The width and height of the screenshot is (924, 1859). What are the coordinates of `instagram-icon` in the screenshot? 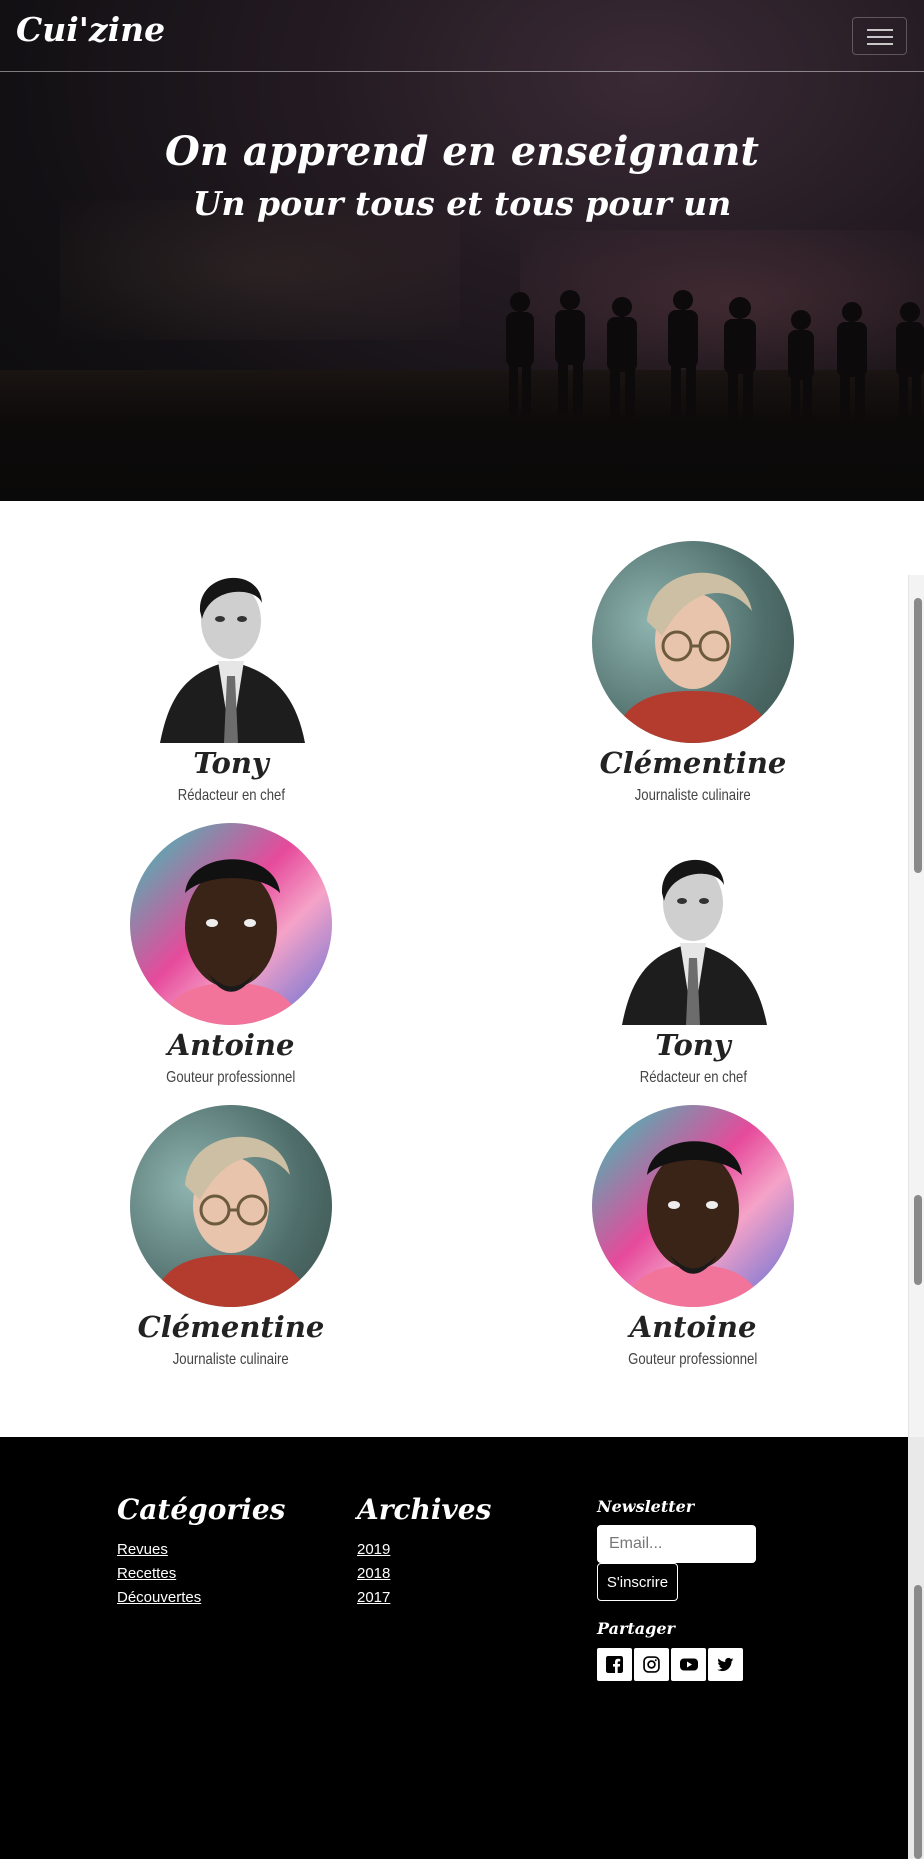 It's located at (651, 1664).